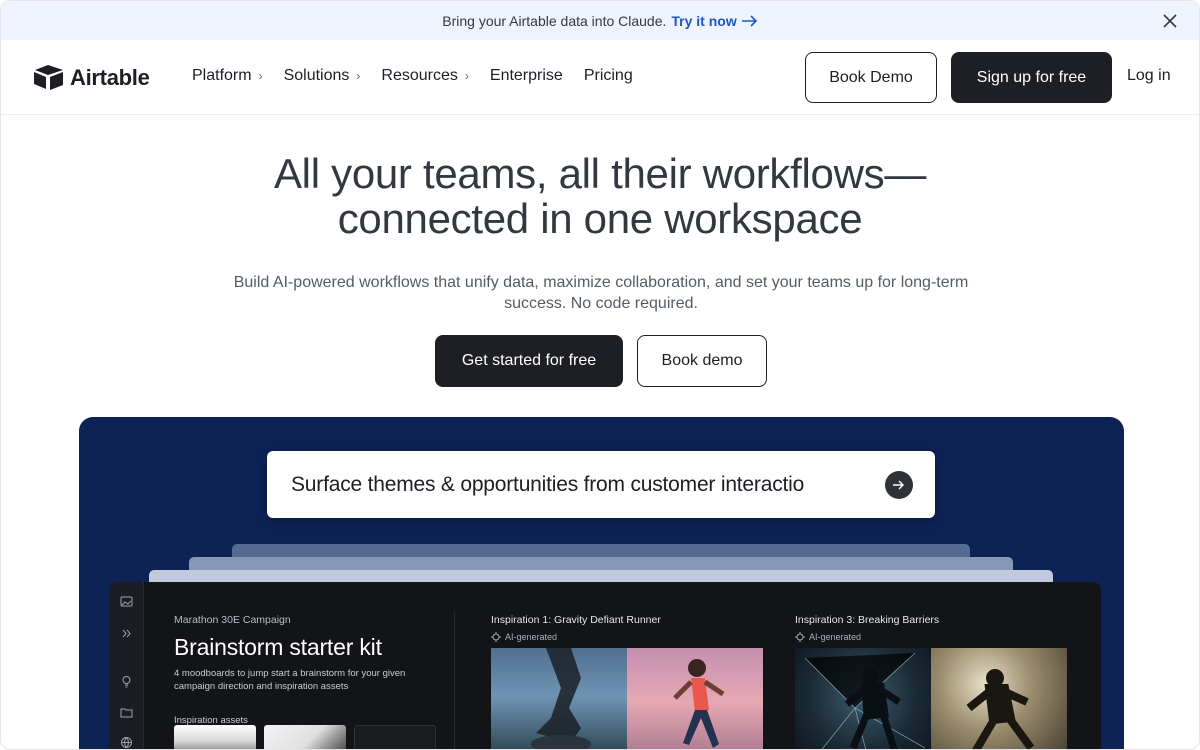 This screenshot has width=1200, height=750. What do you see at coordinates (126, 666) in the screenshot?
I see `app-sidebar-rail` at bounding box center [126, 666].